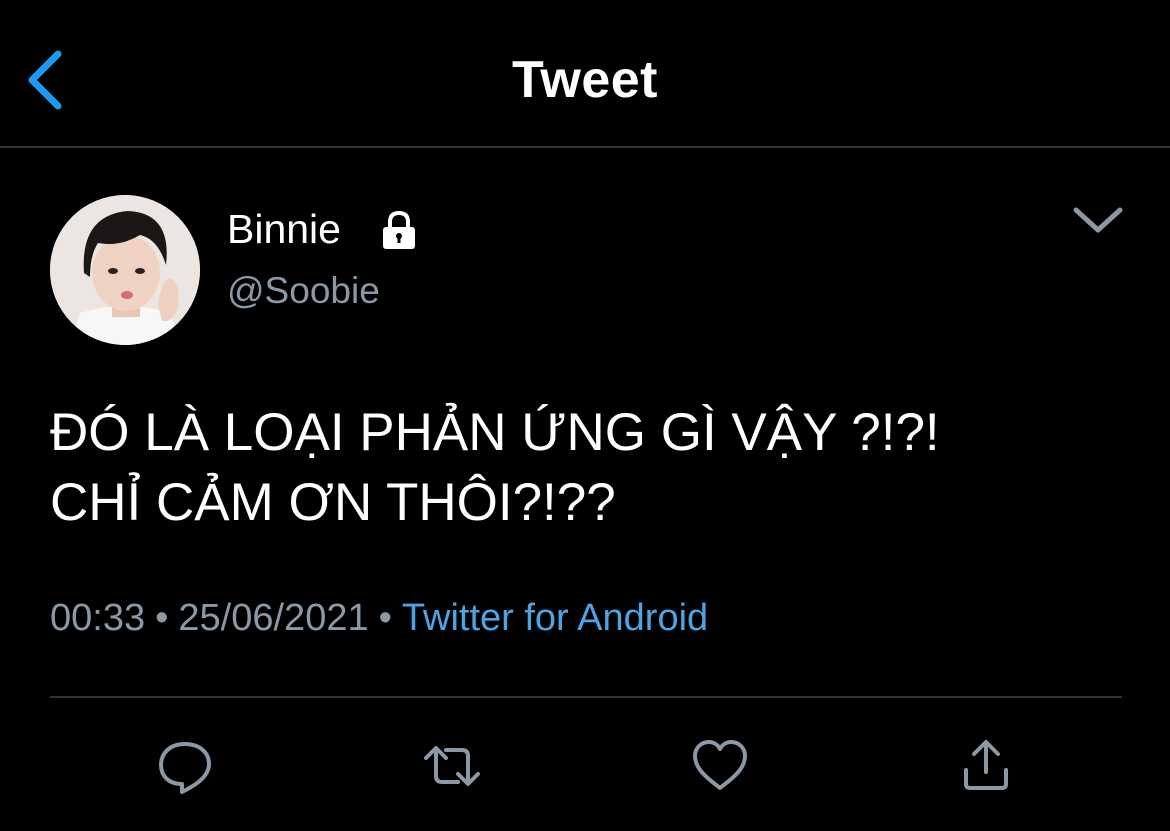 This screenshot has width=1170, height=831. I want to click on like-button, so click(720, 766).